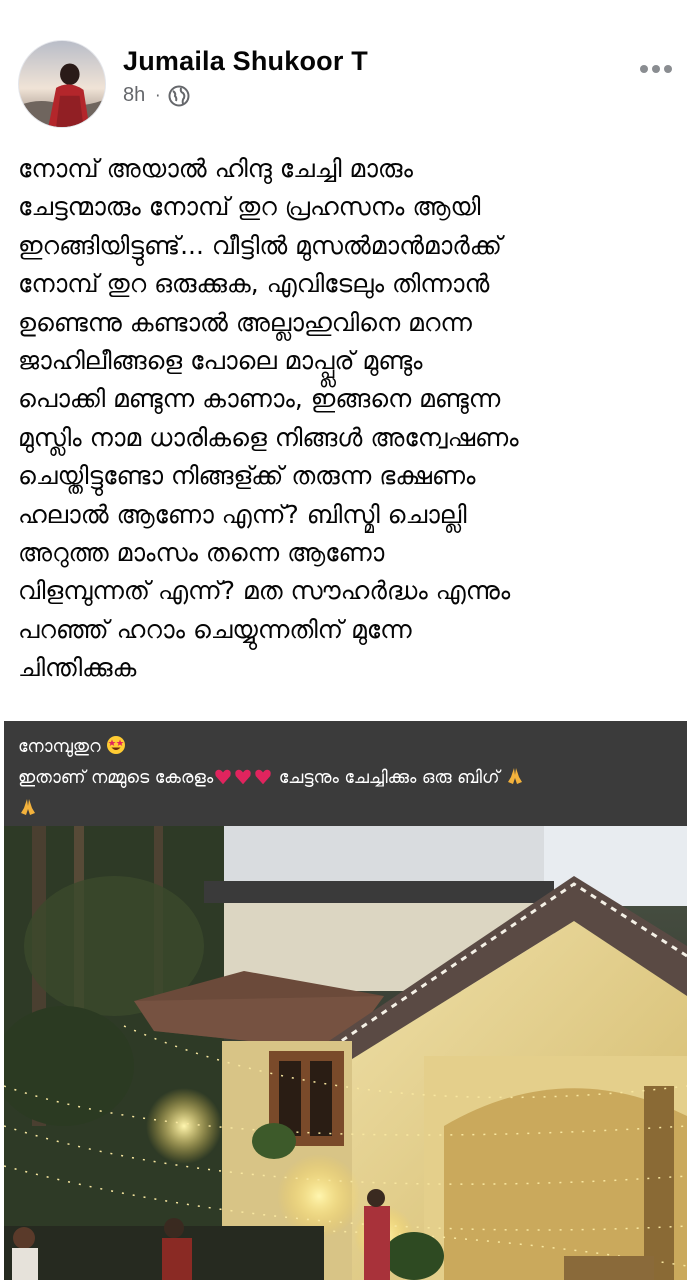 The image size is (691, 1280). I want to click on post-text-line: നോമ്പ് തുറ ഒരുക്കുക, എവിടേലും തിന്നാൻ, so click(254, 284).